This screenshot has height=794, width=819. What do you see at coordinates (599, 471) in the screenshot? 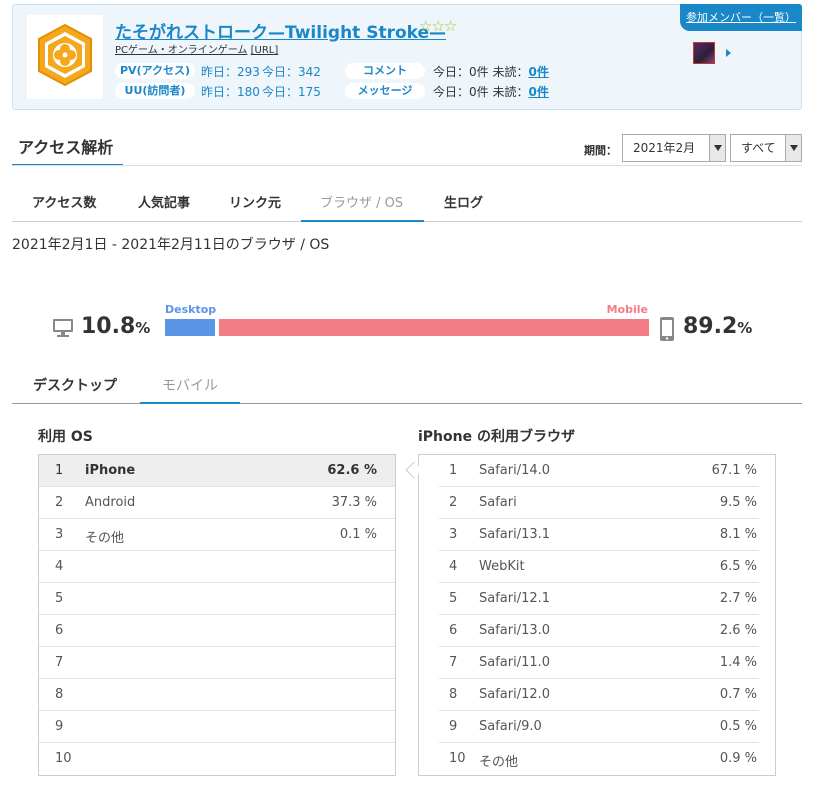
I see `table-row: 1 Safari/14.0 67.1 %` at bounding box center [599, 471].